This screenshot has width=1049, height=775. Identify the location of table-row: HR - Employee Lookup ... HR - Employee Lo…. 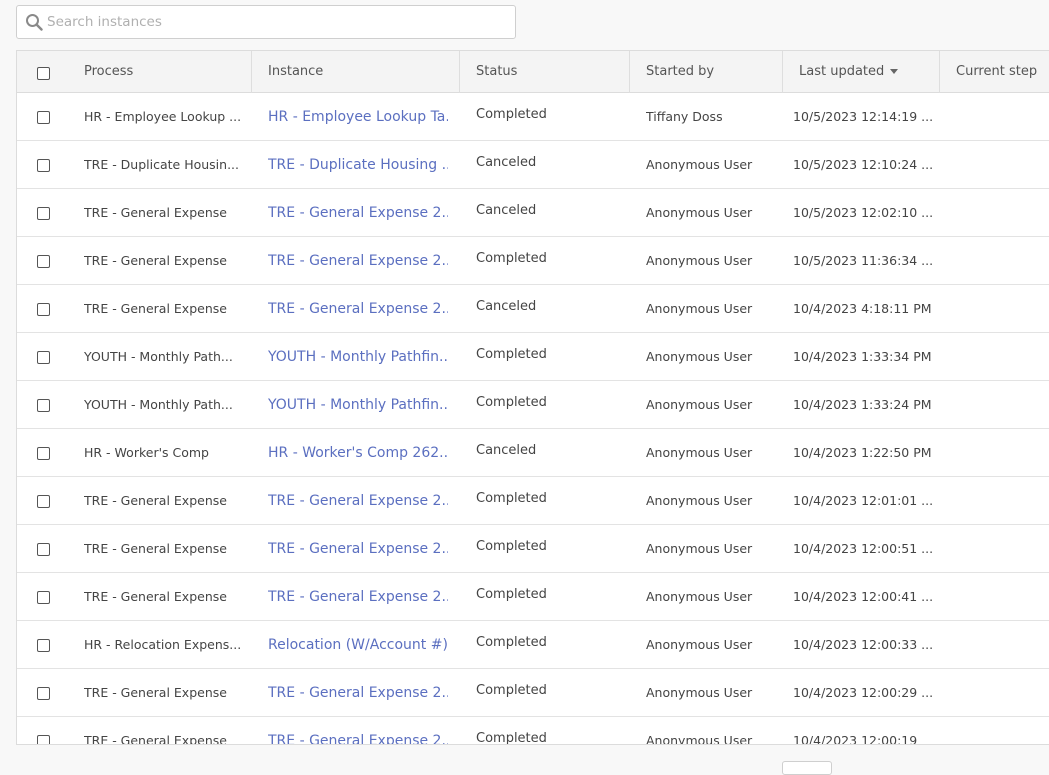
(533, 117).